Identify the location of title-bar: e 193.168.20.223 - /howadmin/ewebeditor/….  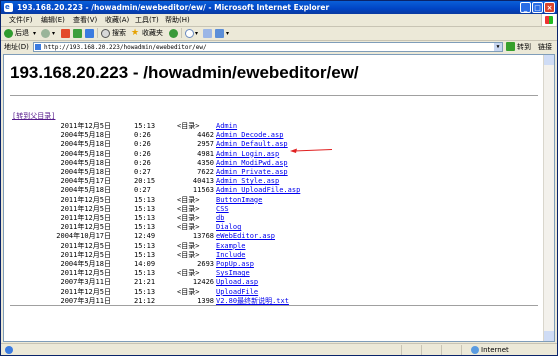
(279, 7).